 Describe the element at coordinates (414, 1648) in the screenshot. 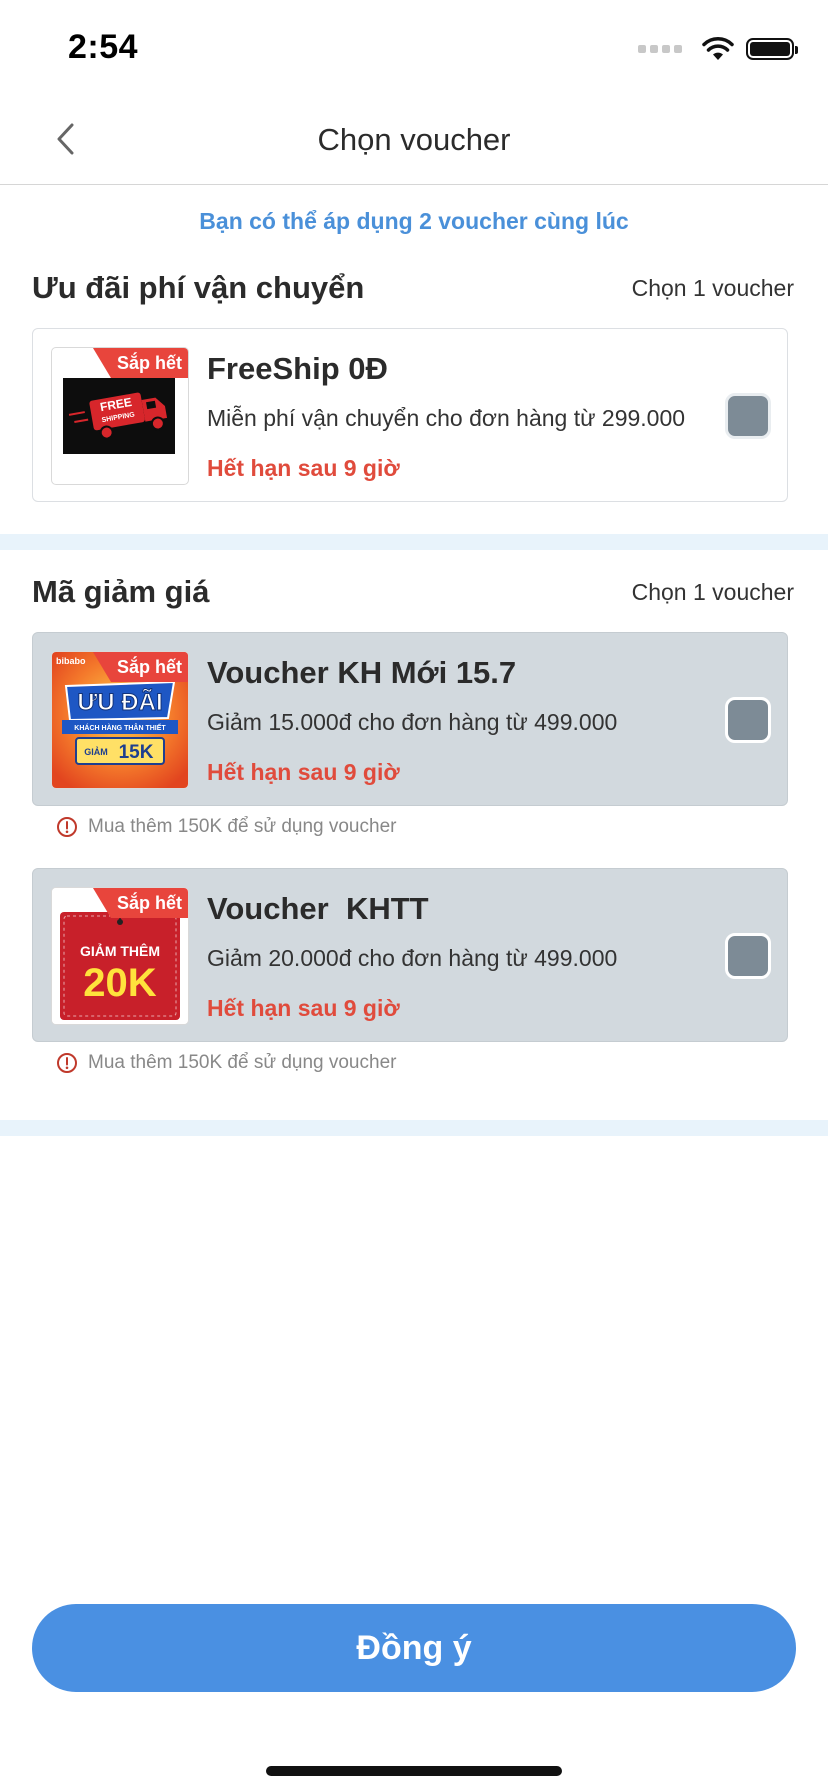

I see `confirm-button: Đồng ý` at that location.